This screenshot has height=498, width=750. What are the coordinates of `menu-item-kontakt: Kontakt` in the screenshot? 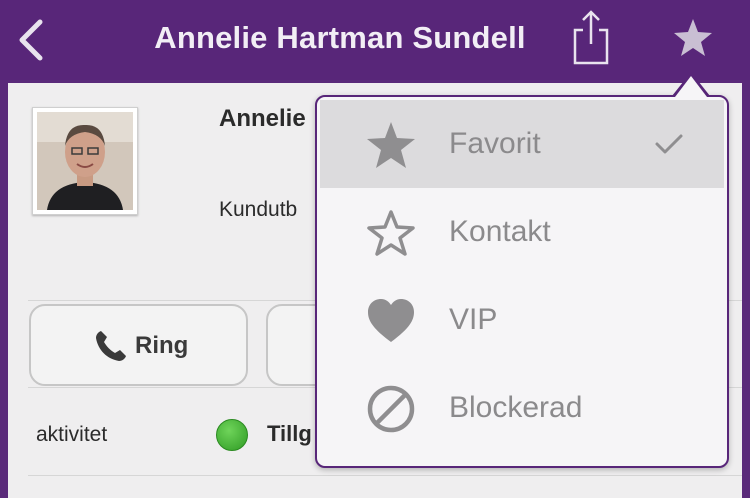 It's located at (522, 232).